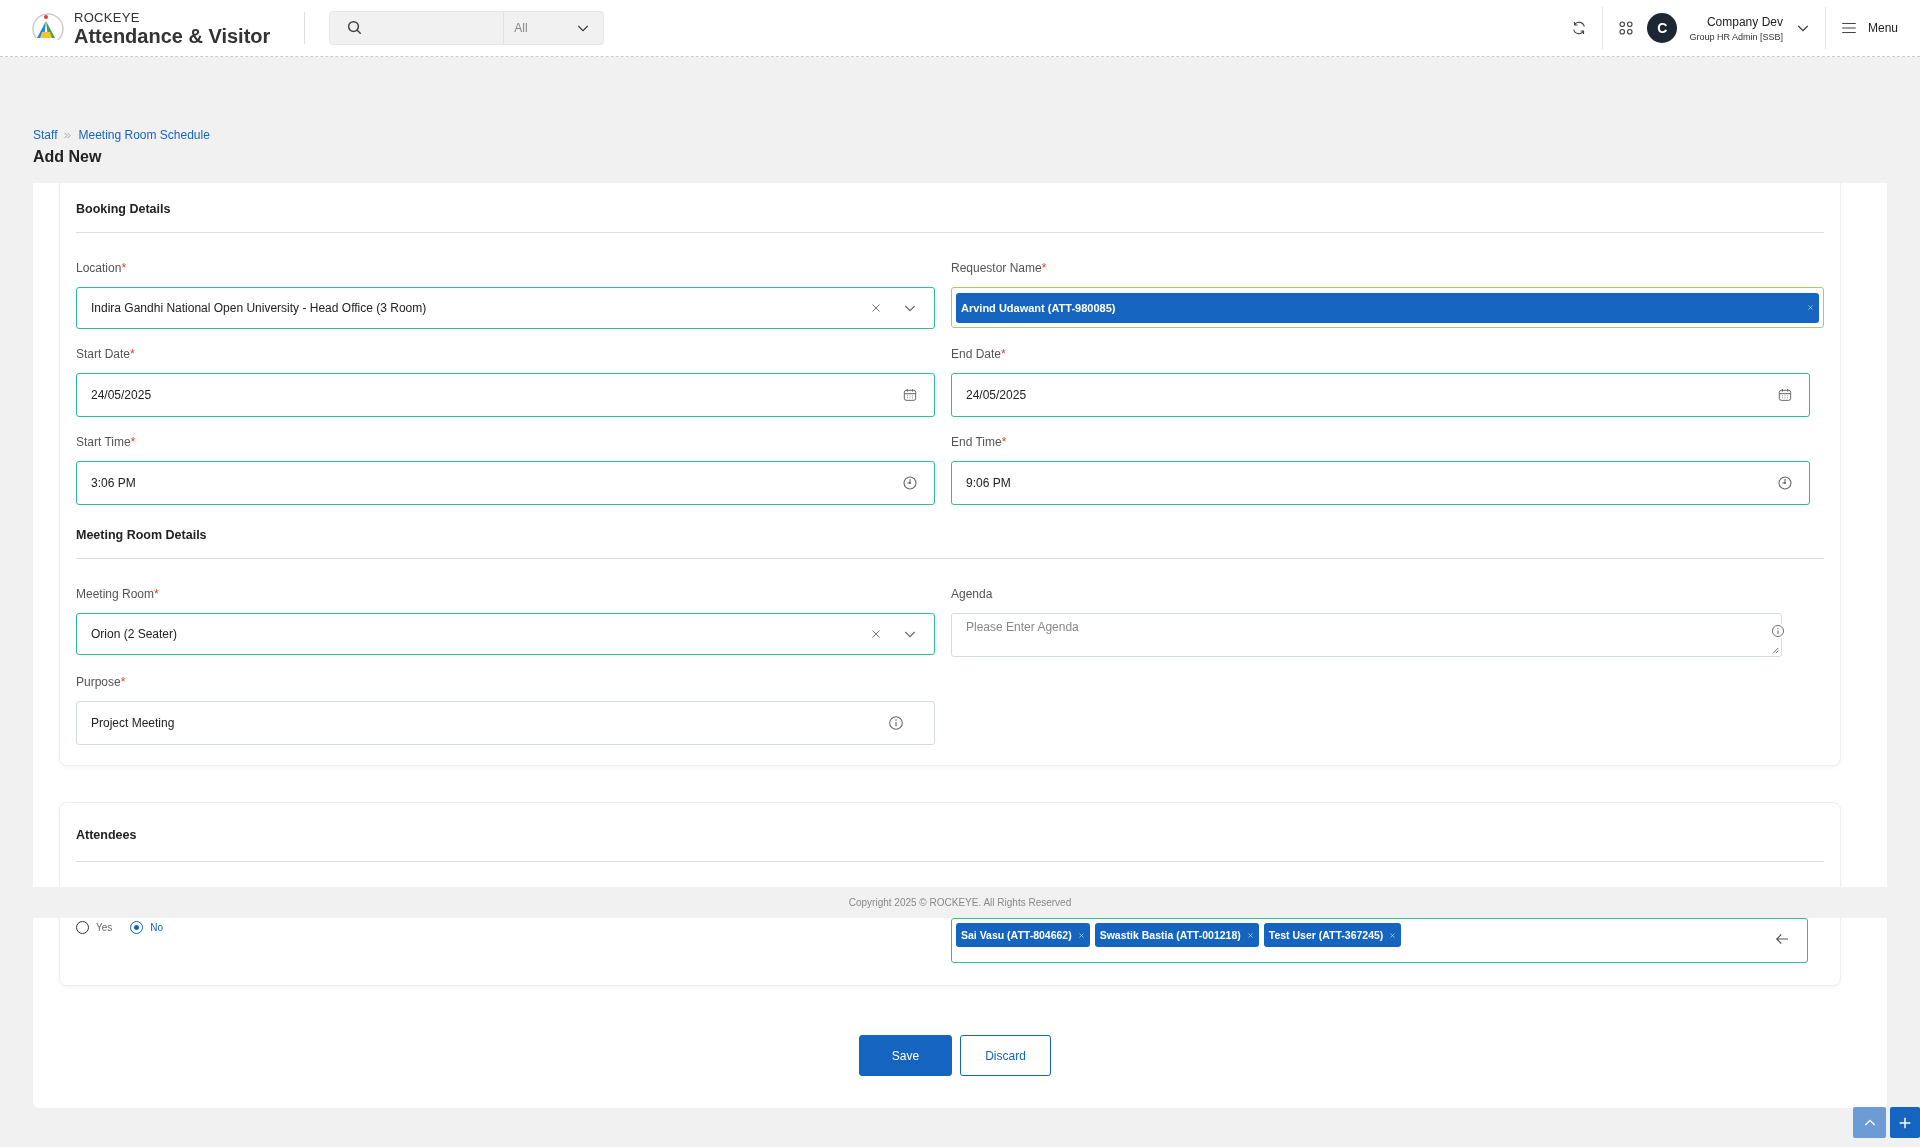 The height and width of the screenshot is (1147, 1920). Describe the element at coordinates (505, 723) in the screenshot. I see `input-field: Project Meeting` at that location.